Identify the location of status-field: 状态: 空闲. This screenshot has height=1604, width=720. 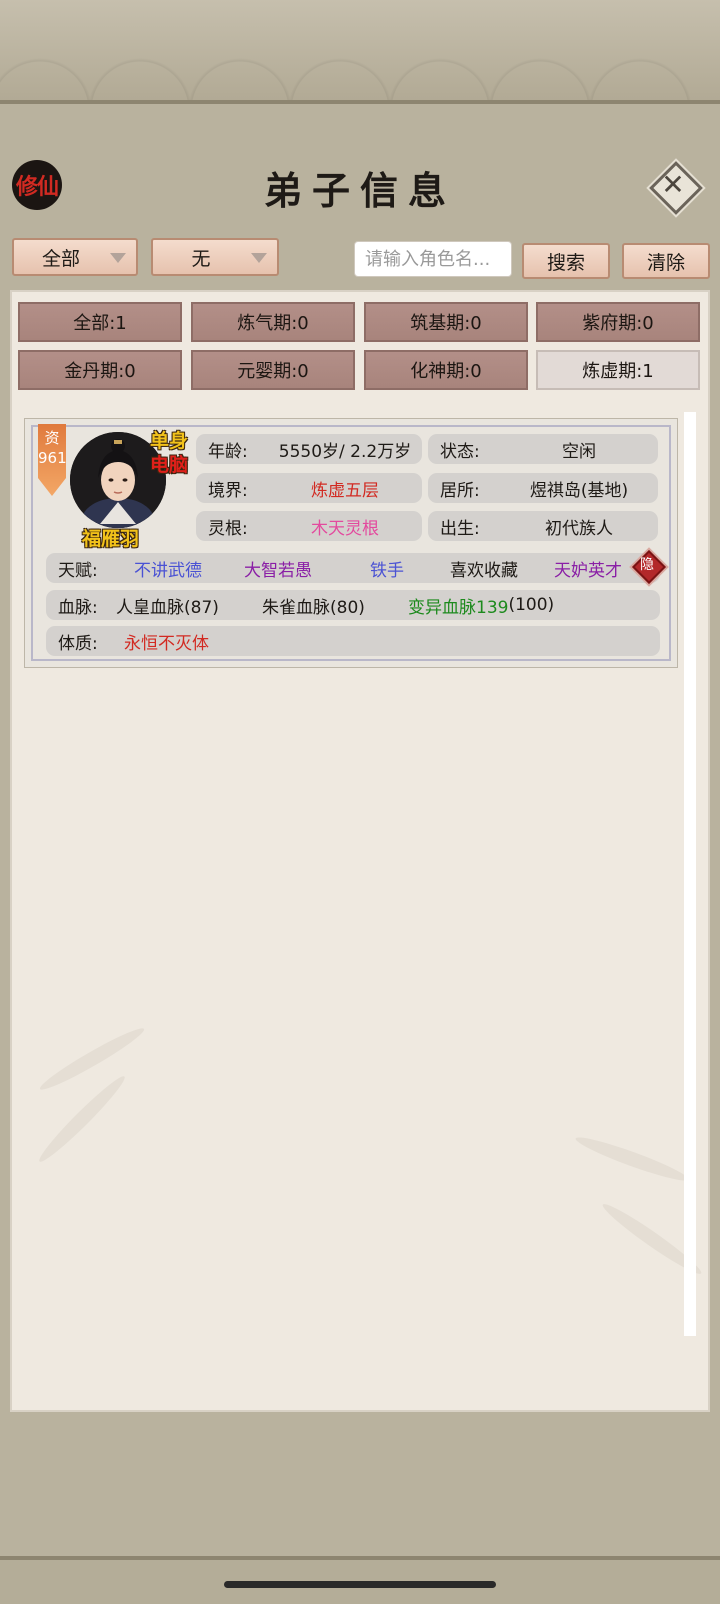
(543, 449).